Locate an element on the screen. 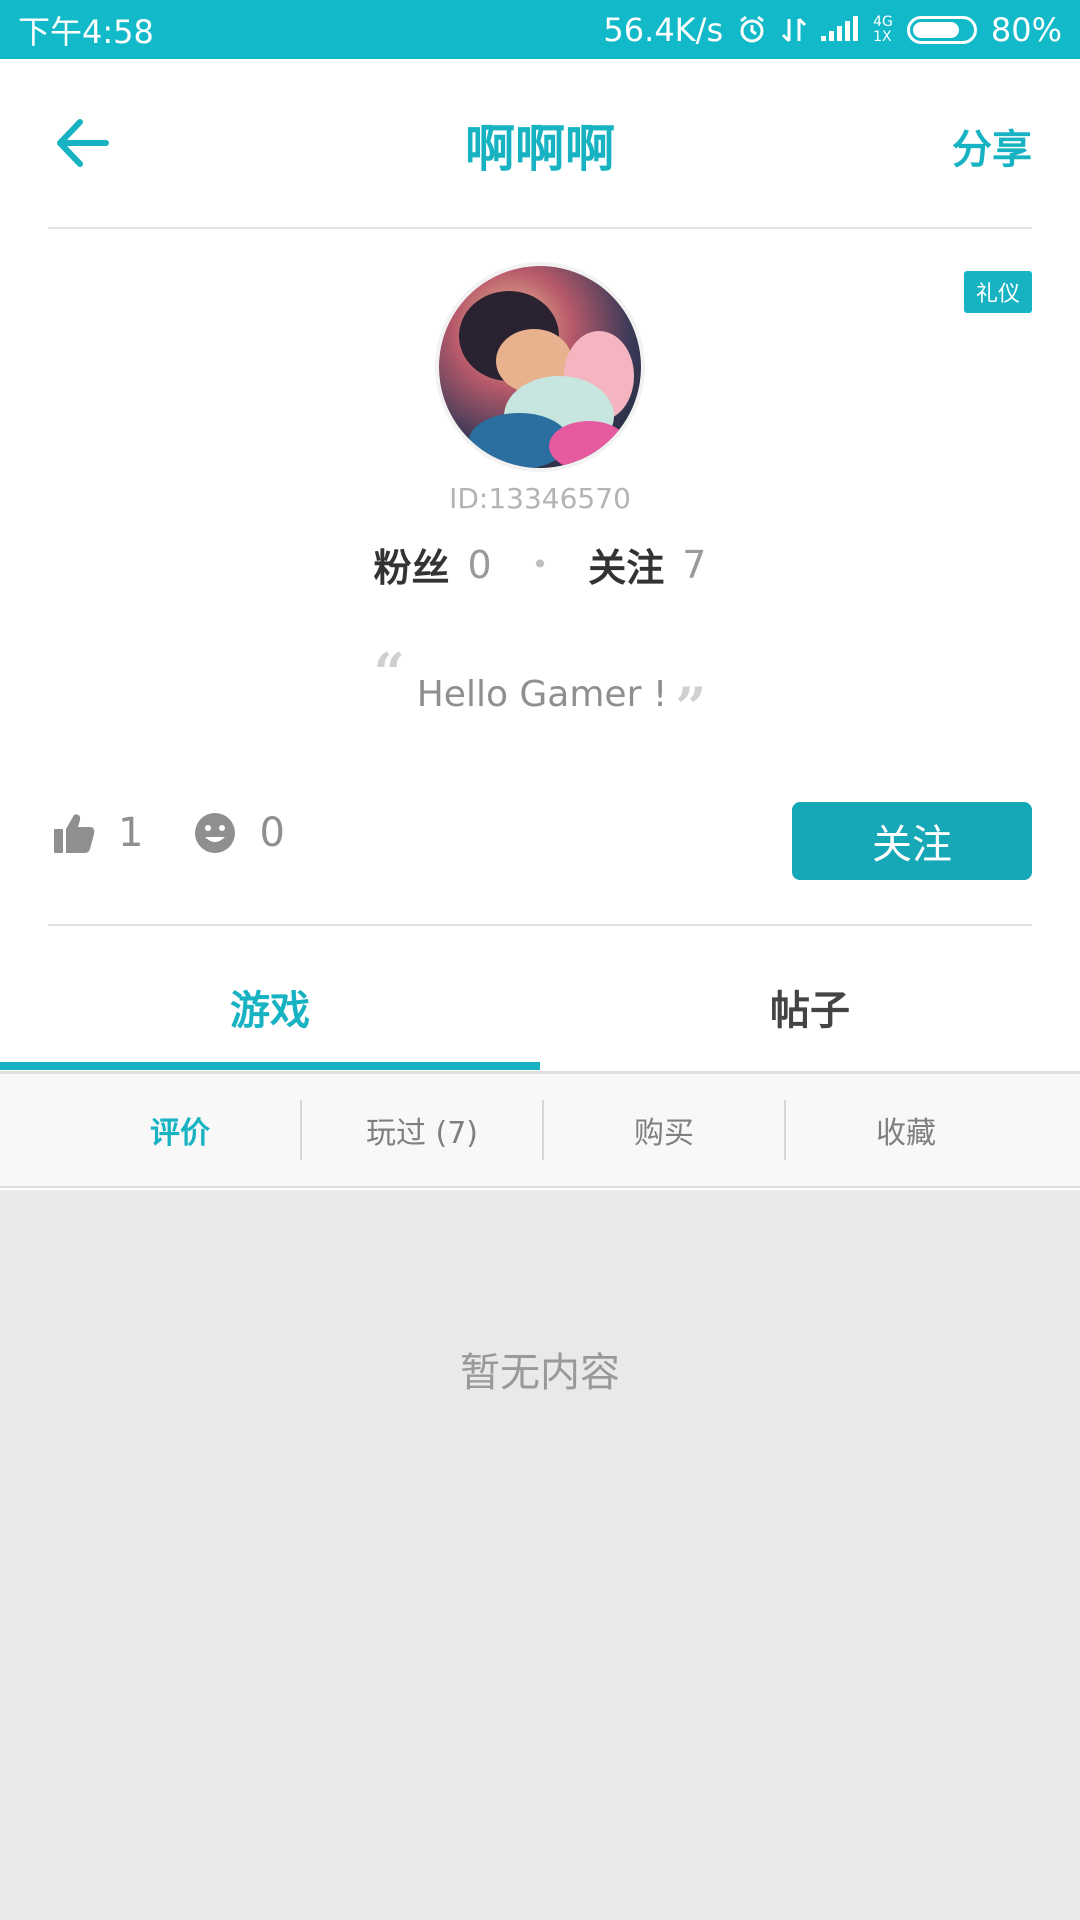 This screenshot has height=1920, width=1080. fans-label: 粉丝 is located at coordinates (412, 564).